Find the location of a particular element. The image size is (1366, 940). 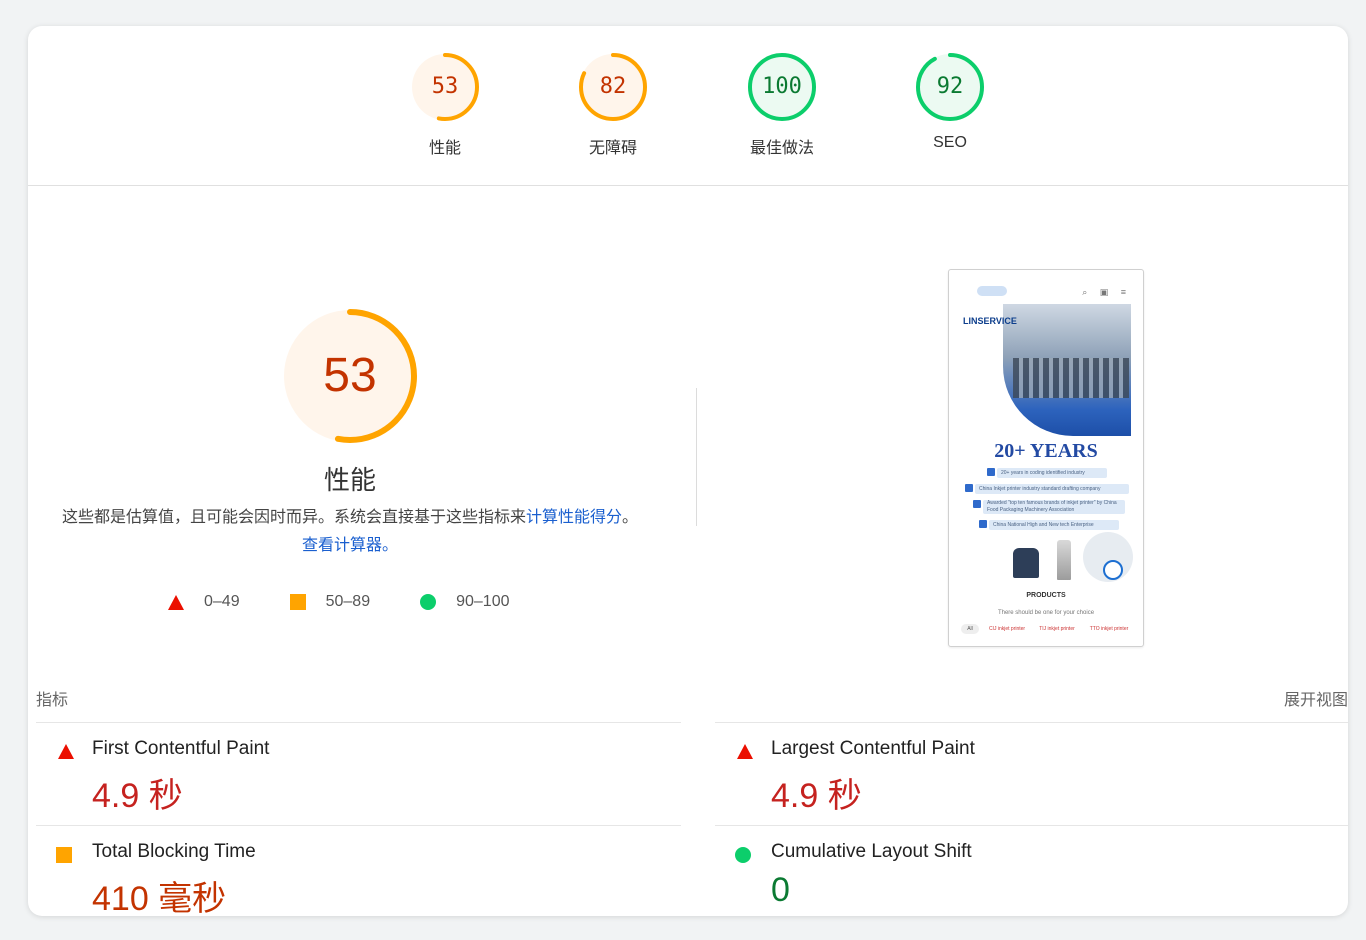

metric-name: Largest Contentful Paint is located at coordinates (873, 748).